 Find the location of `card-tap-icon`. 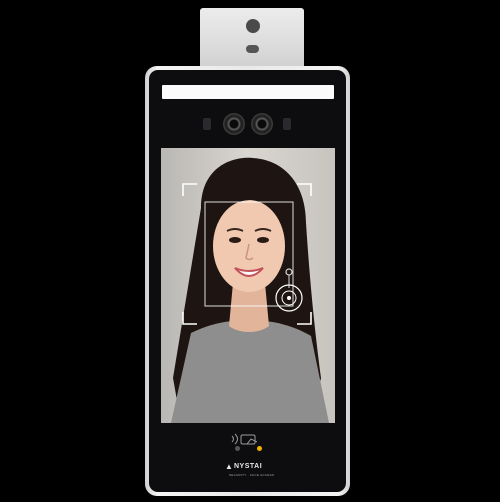

card-tap-icon is located at coordinates (244, 439).